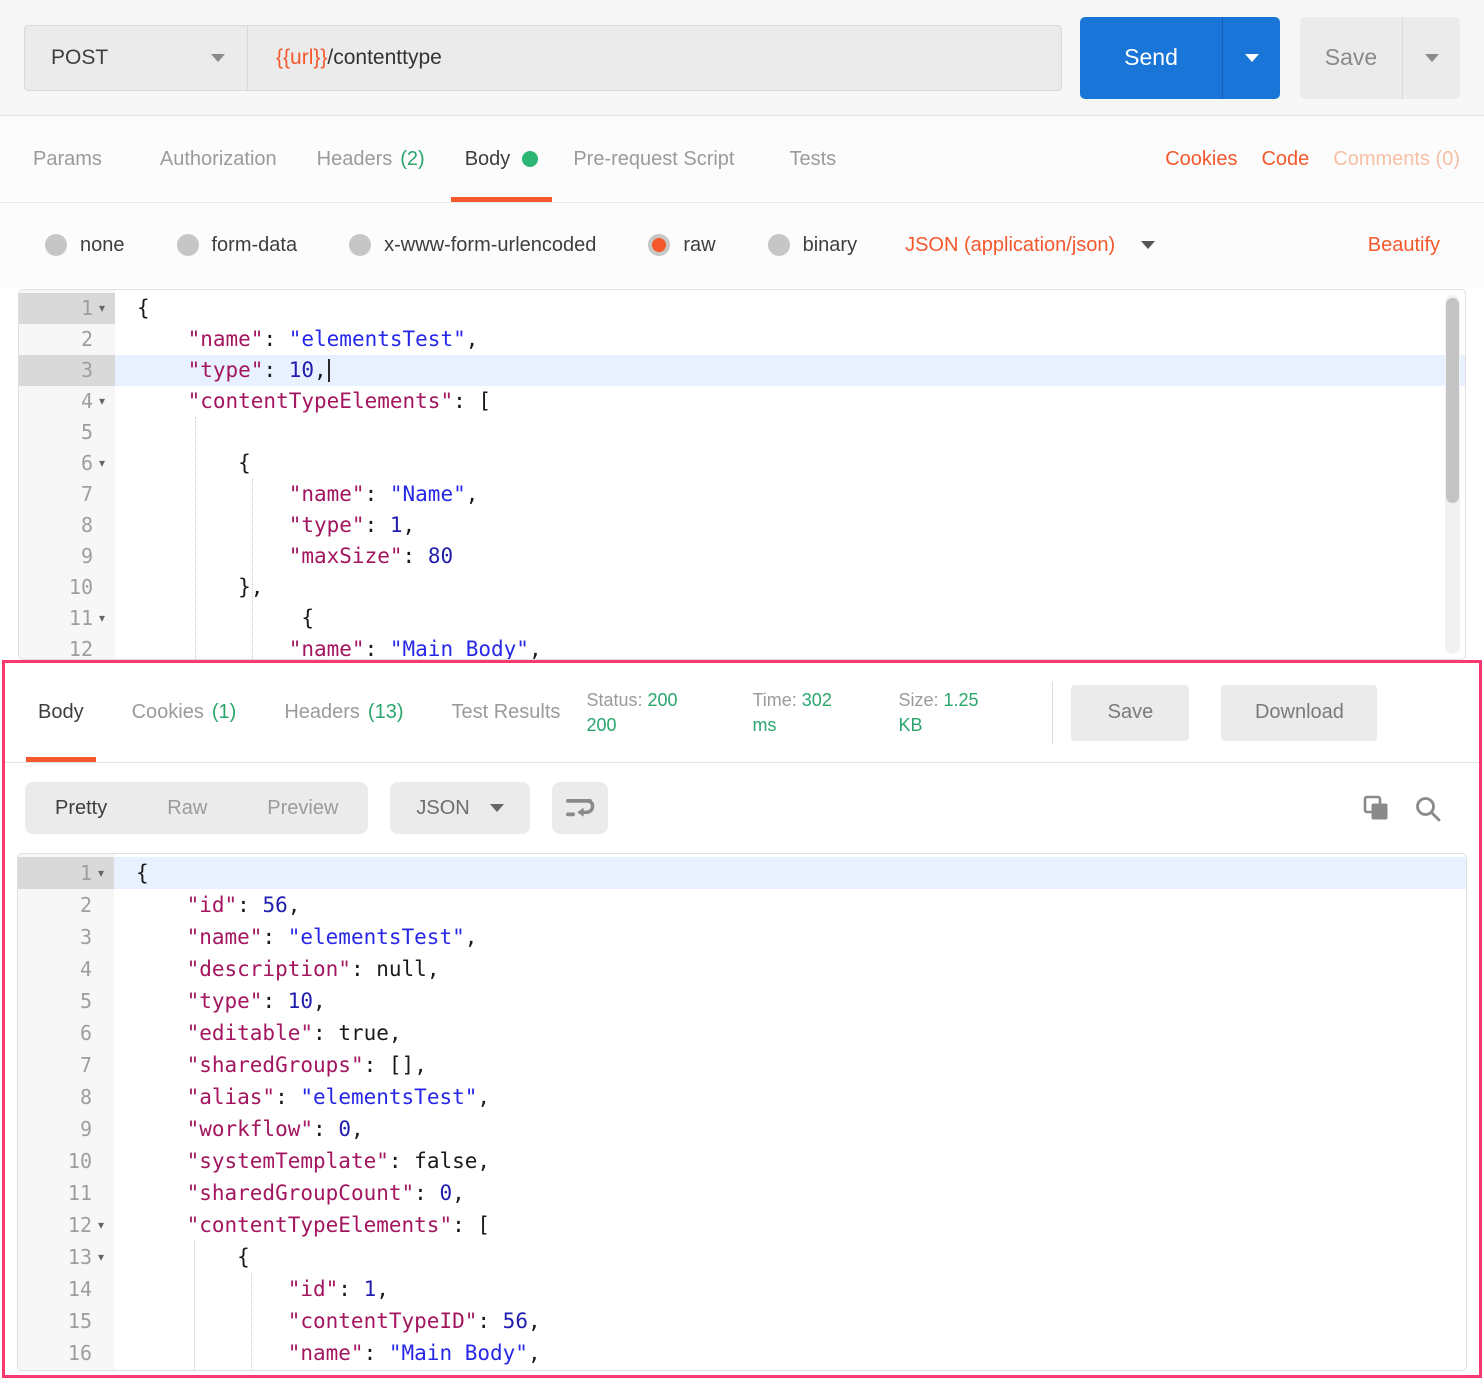  Describe the element at coordinates (790, 1033) in the screenshot. I see `code-line-6: "editable": true,` at that location.